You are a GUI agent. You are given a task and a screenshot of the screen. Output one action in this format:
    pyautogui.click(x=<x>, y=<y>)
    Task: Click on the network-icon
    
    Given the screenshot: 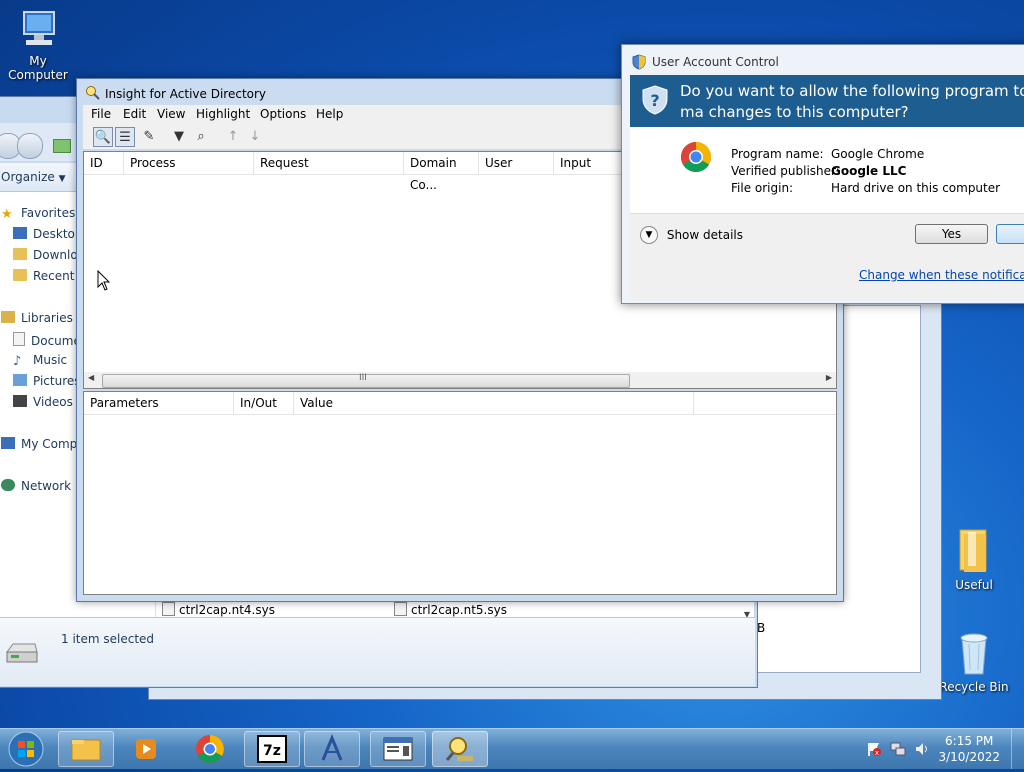 What is the action you would take?
    pyautogui.click(x=8, y=485)
    